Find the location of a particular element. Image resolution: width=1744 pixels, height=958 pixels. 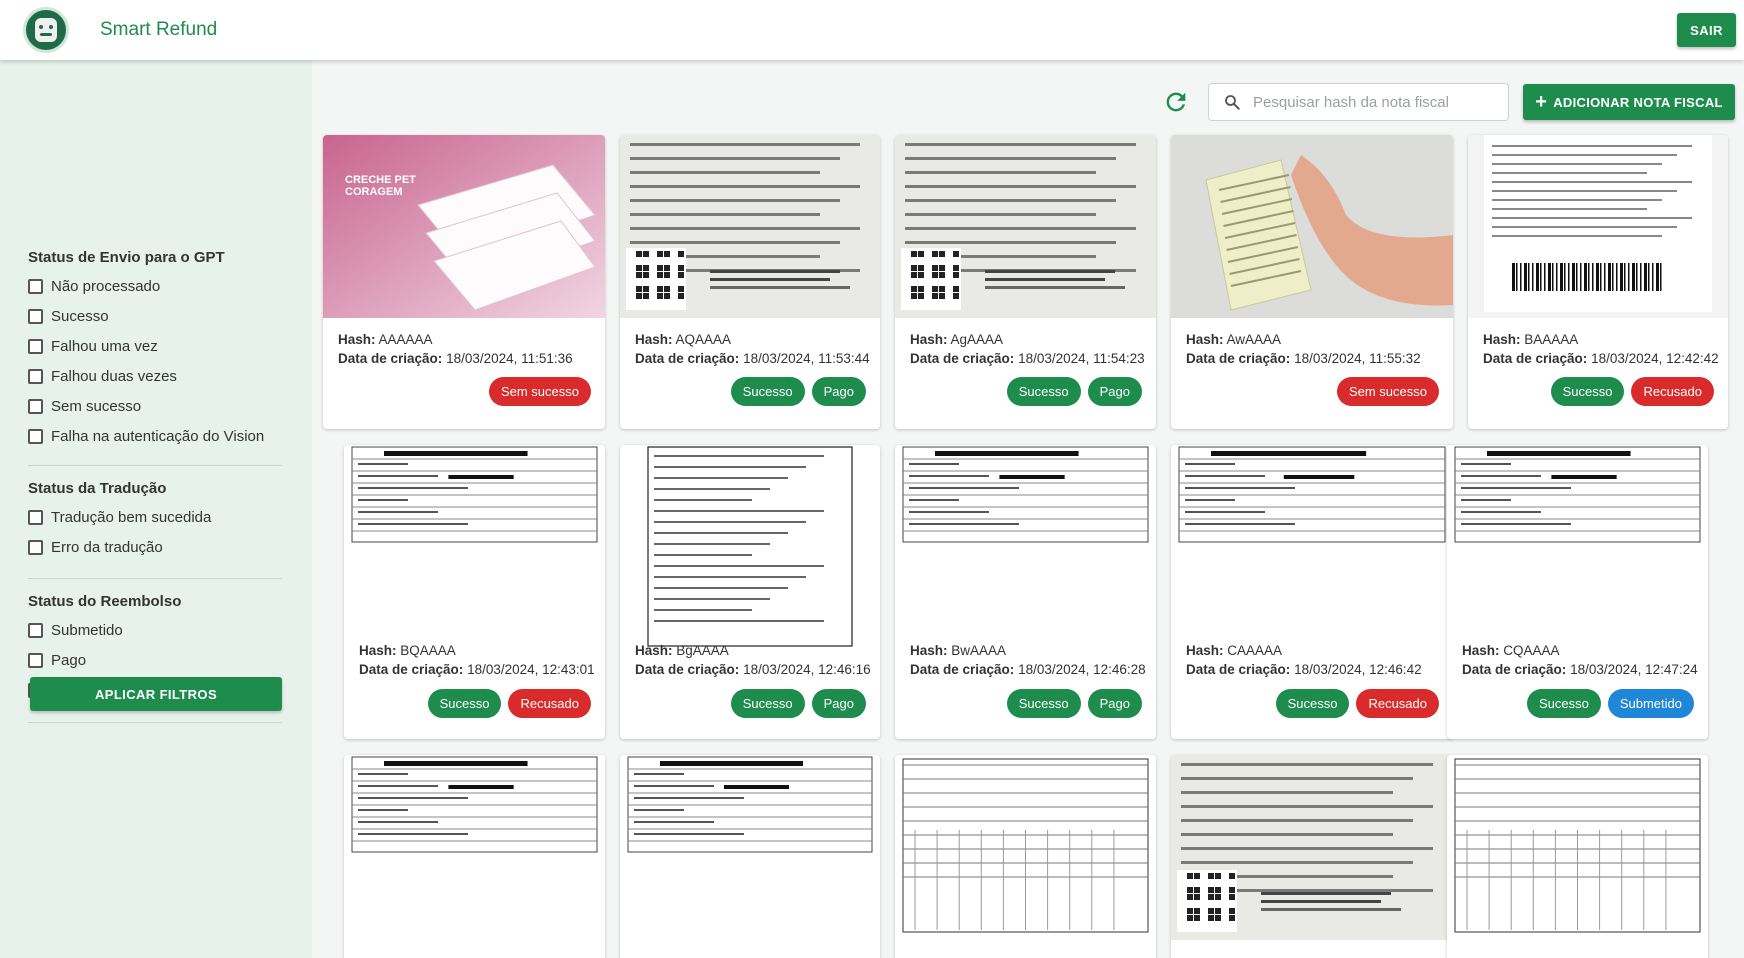

filter-option: Erro da tradução is located at coordinates (155, 547).